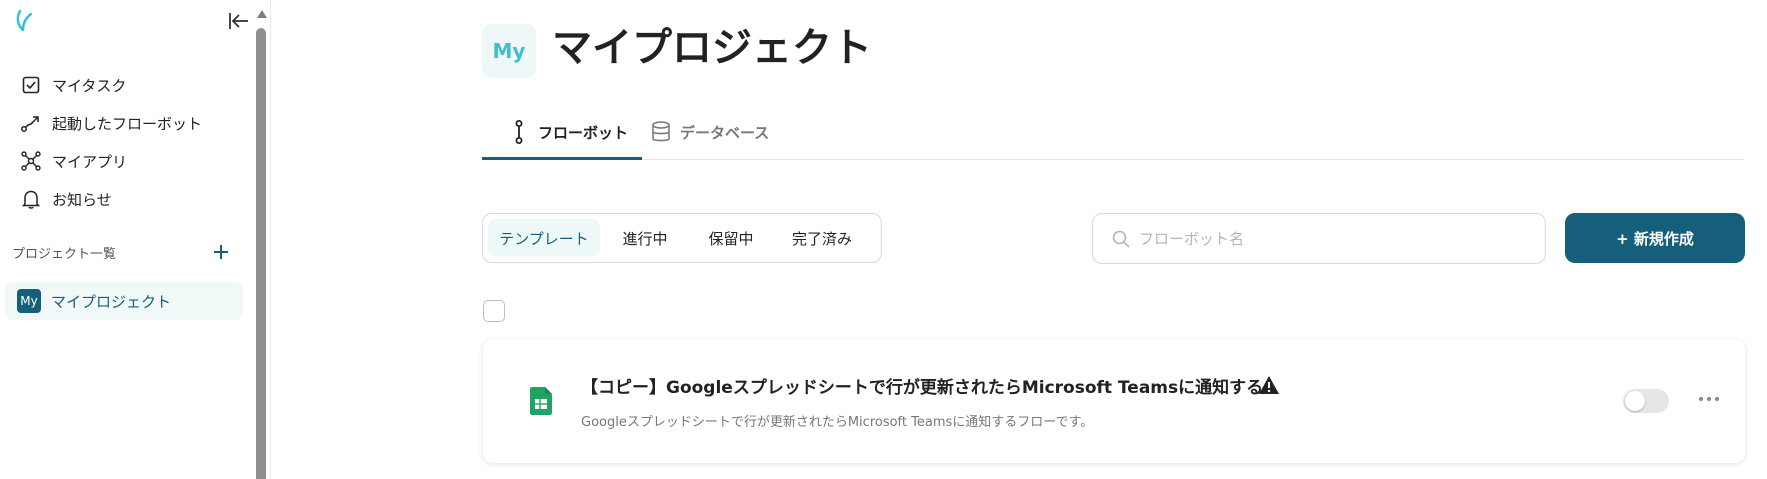  Describe the element at coordinates (731, 238) in the screenshot. I see `filter-on-hold: 保留中` at that location.